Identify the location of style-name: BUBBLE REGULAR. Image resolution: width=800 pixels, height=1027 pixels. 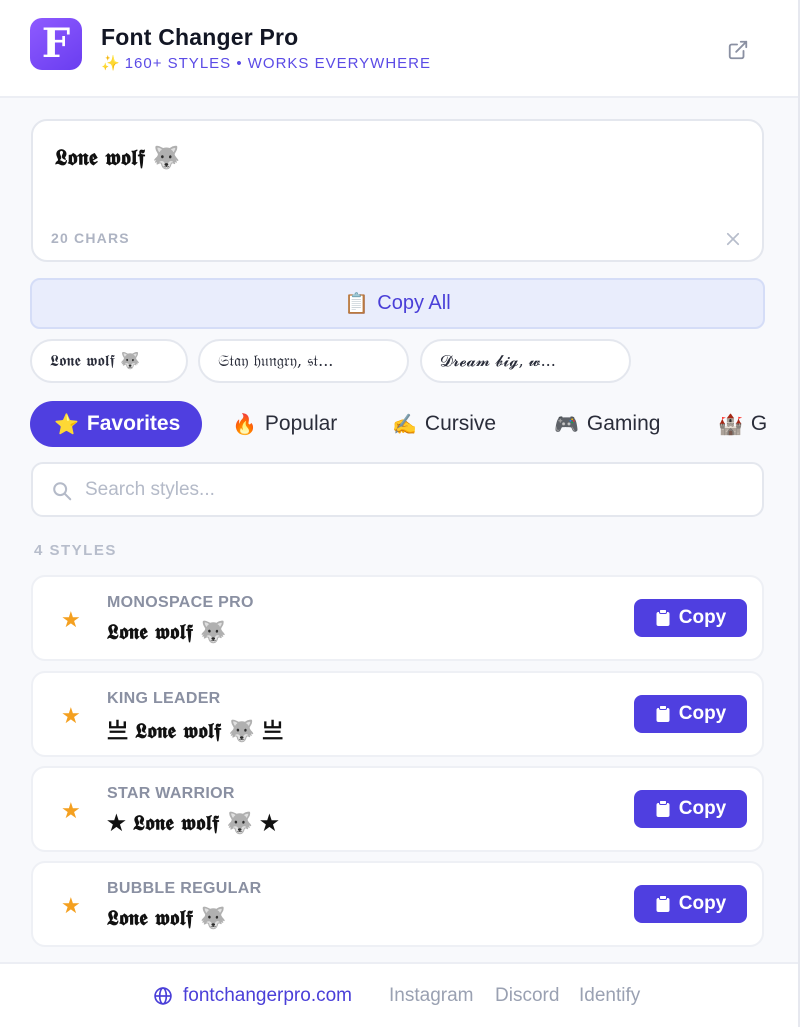
(184, 888).